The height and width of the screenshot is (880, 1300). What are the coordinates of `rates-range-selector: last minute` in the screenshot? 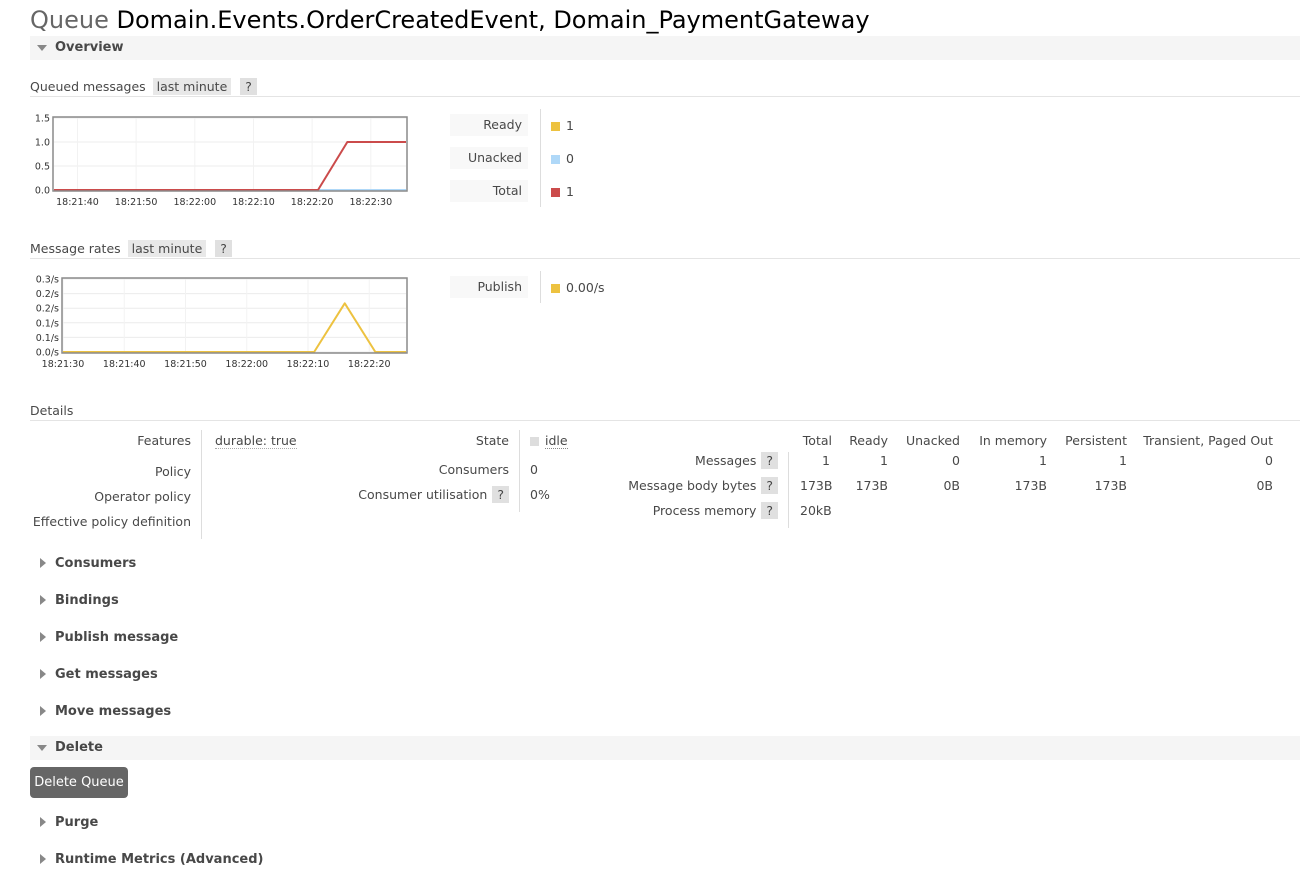 It's located at (167, 248).